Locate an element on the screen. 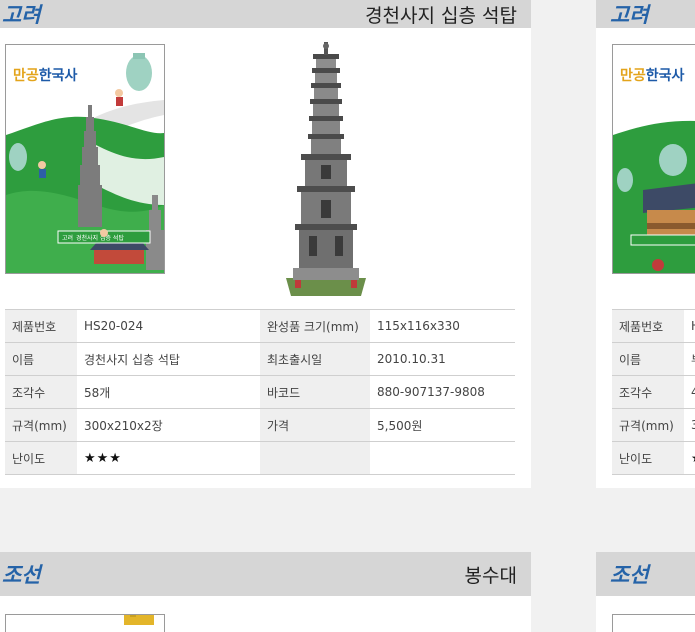  product-title: 봉수대 is located at coordinates (490, 575).